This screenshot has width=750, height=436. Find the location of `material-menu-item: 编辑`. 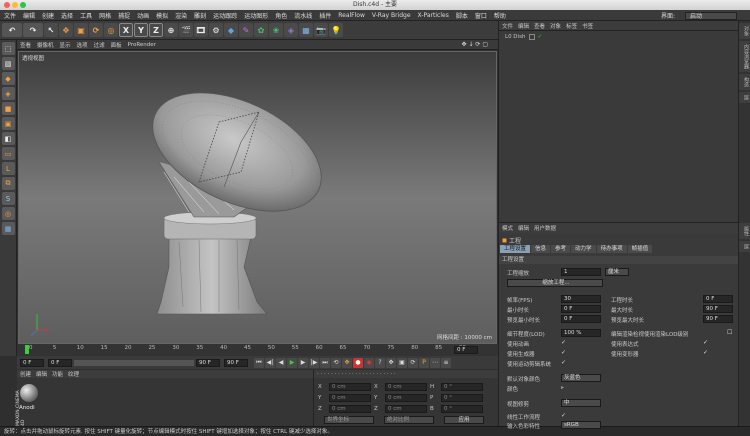

material-menu-item: 编辑 is located at coordinates (41, 374).